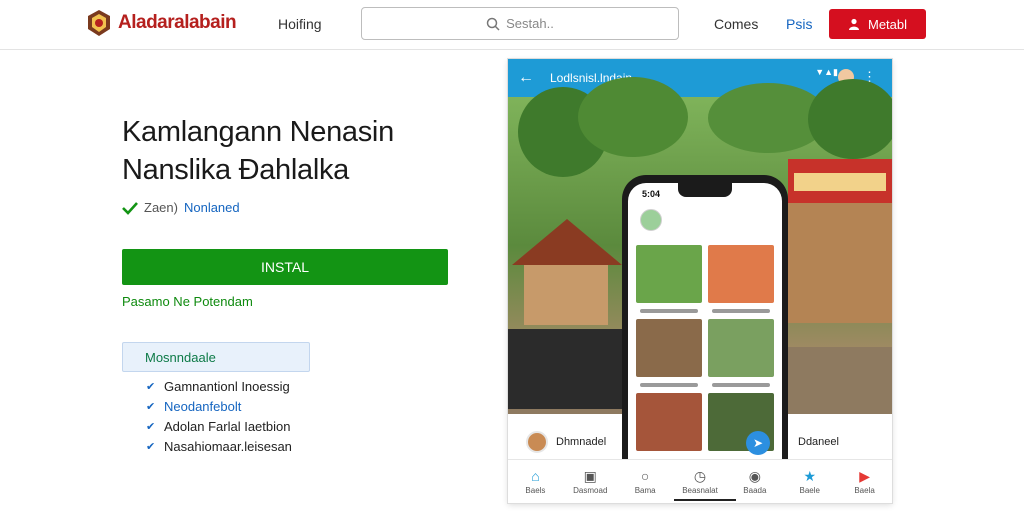 The height and width of the screenshot is (512, 1024). What do you see at coordinates (755, 490) in the screenshot?
I see `nav-item-label: Baada` at bounding box center [755, 490].